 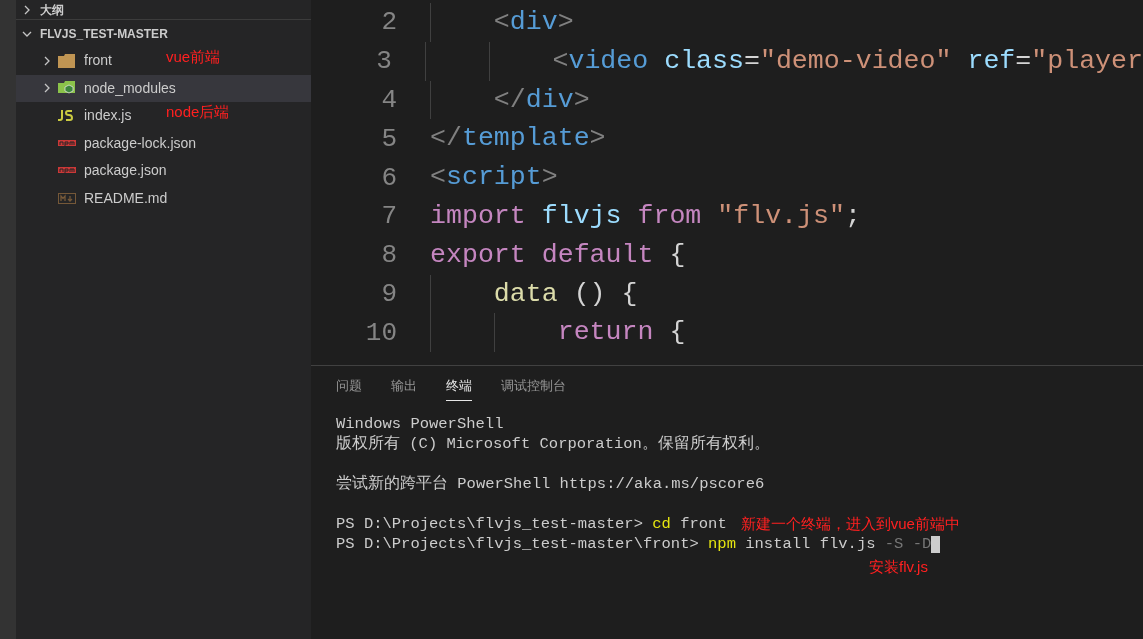 I want to click on panel-tab: 调试控制台, so click(x=533, y=388).